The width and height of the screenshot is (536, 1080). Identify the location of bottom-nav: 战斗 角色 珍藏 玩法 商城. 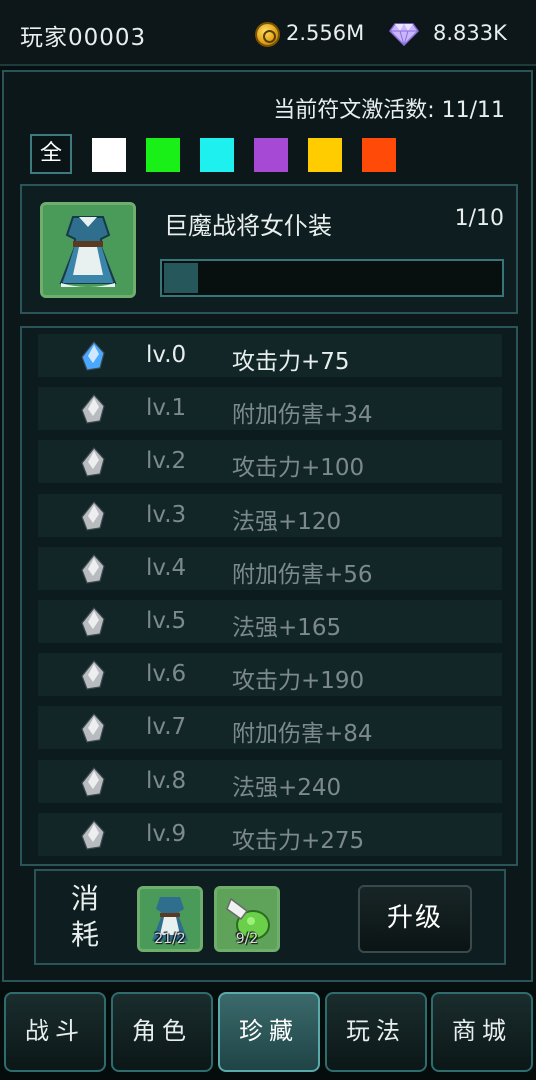
(268, 1035).